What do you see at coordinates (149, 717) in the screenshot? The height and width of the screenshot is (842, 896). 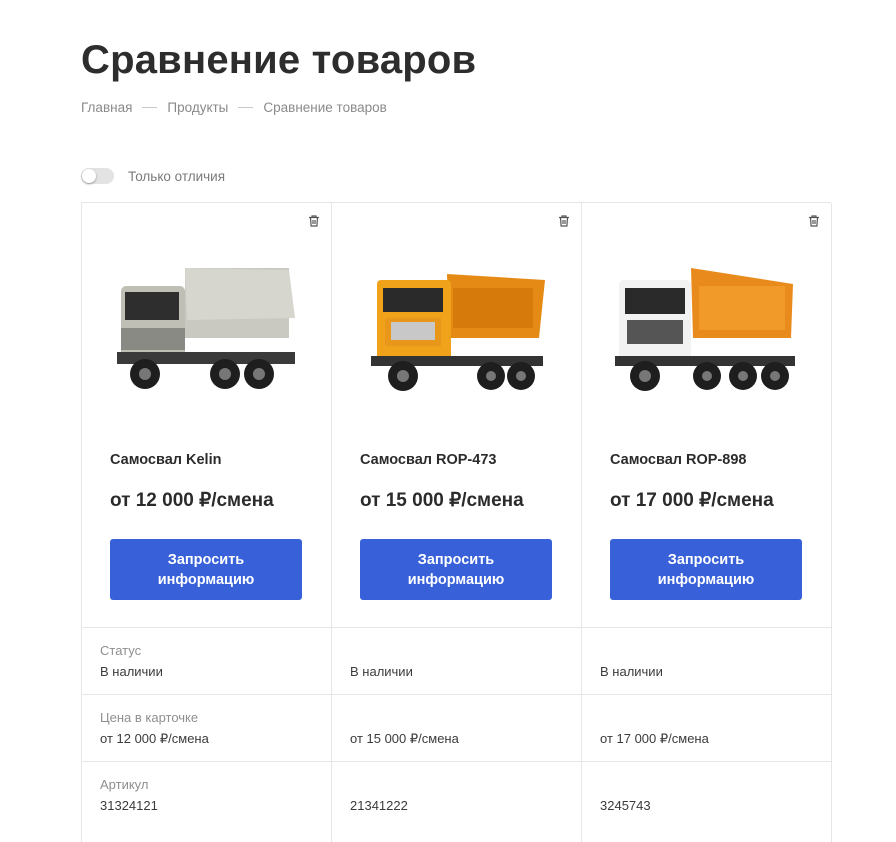 I see `property-label-card-price: Цена в карточке` at bounding box center [149, 717].